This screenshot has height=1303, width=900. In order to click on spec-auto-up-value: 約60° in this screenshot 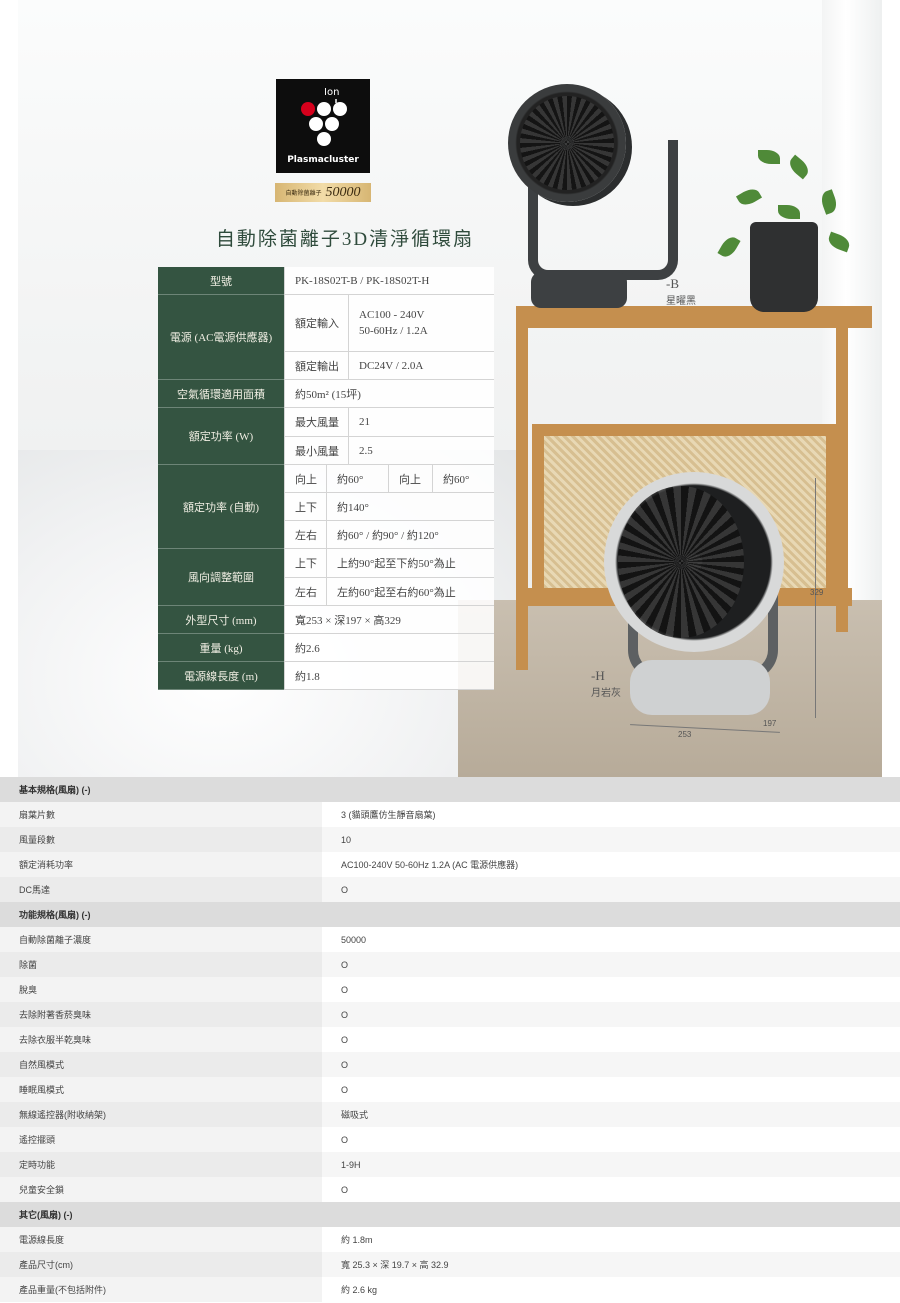, I will do `click(357, 479)`.